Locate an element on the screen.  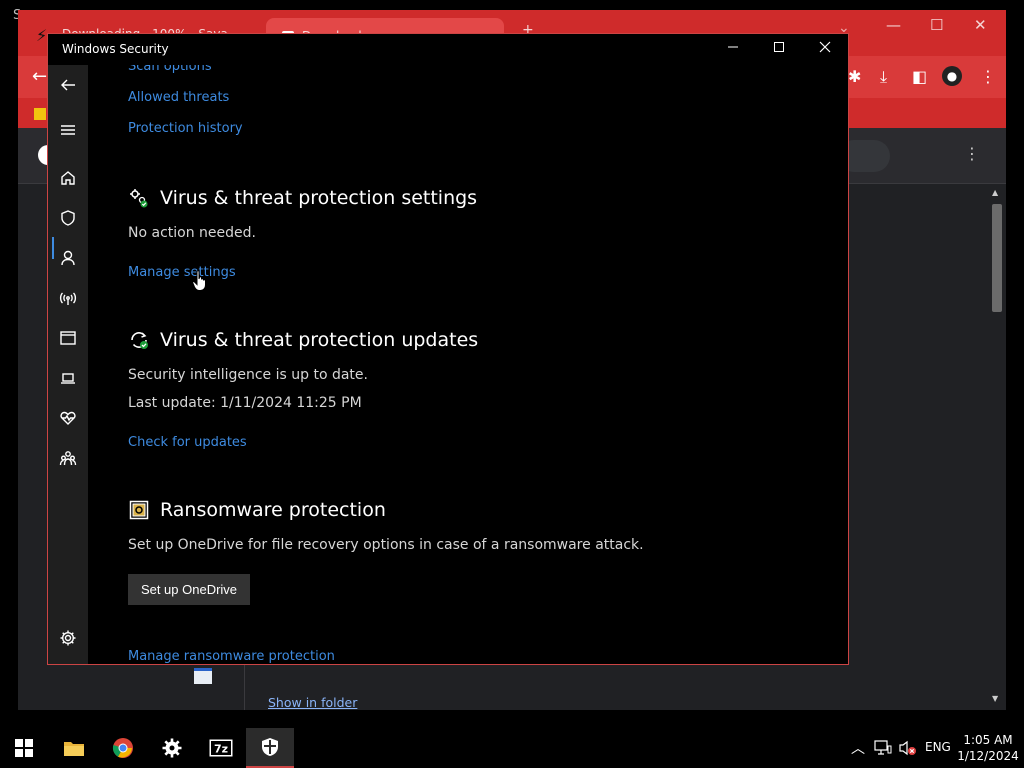
nav-firewall is located at coordinates (68, 298).